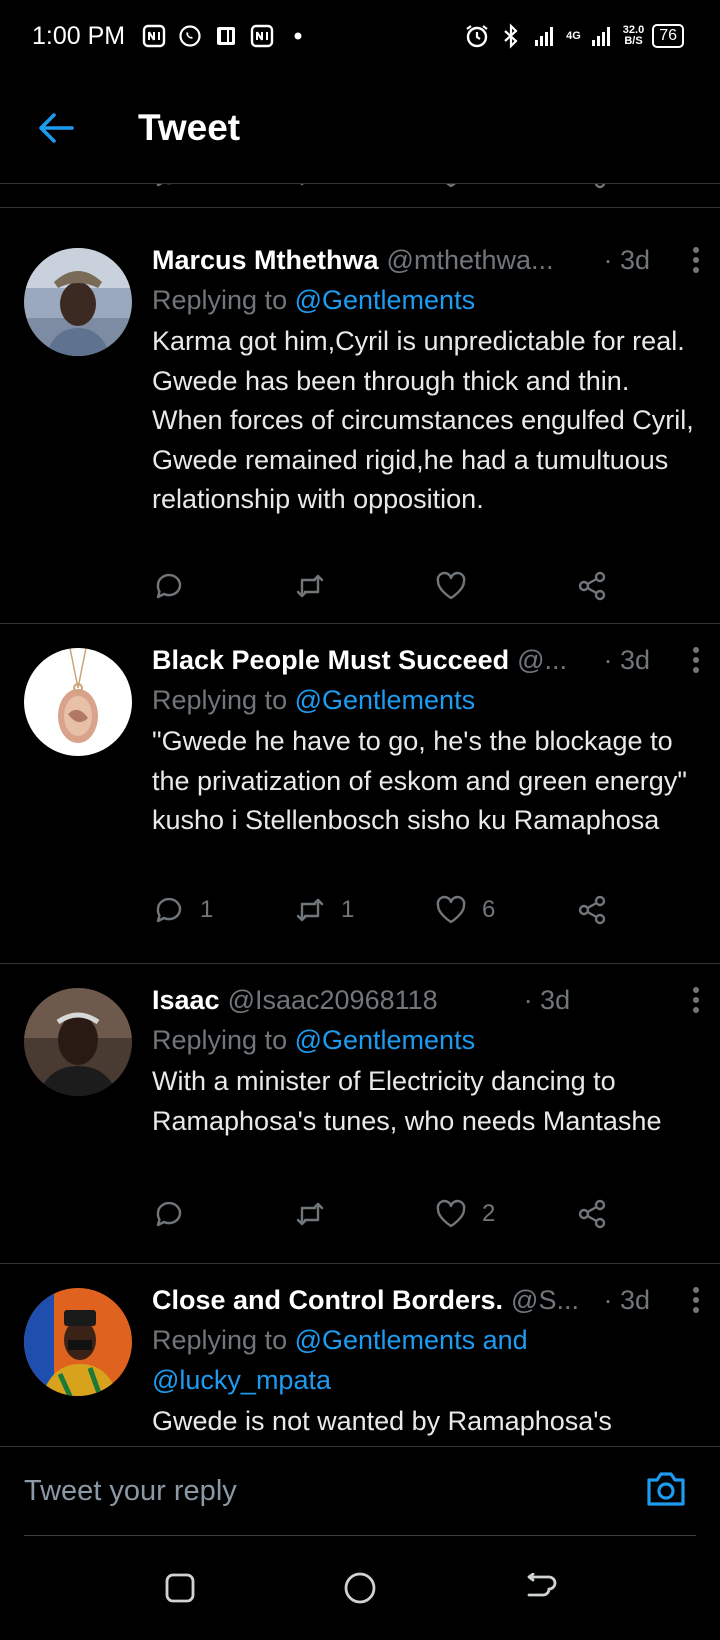 Image resolution: width=720 pixels, height=1640 pixels. Describe the element at coordinates (458, 586) in the screenshot. I see `like-button` at that location.